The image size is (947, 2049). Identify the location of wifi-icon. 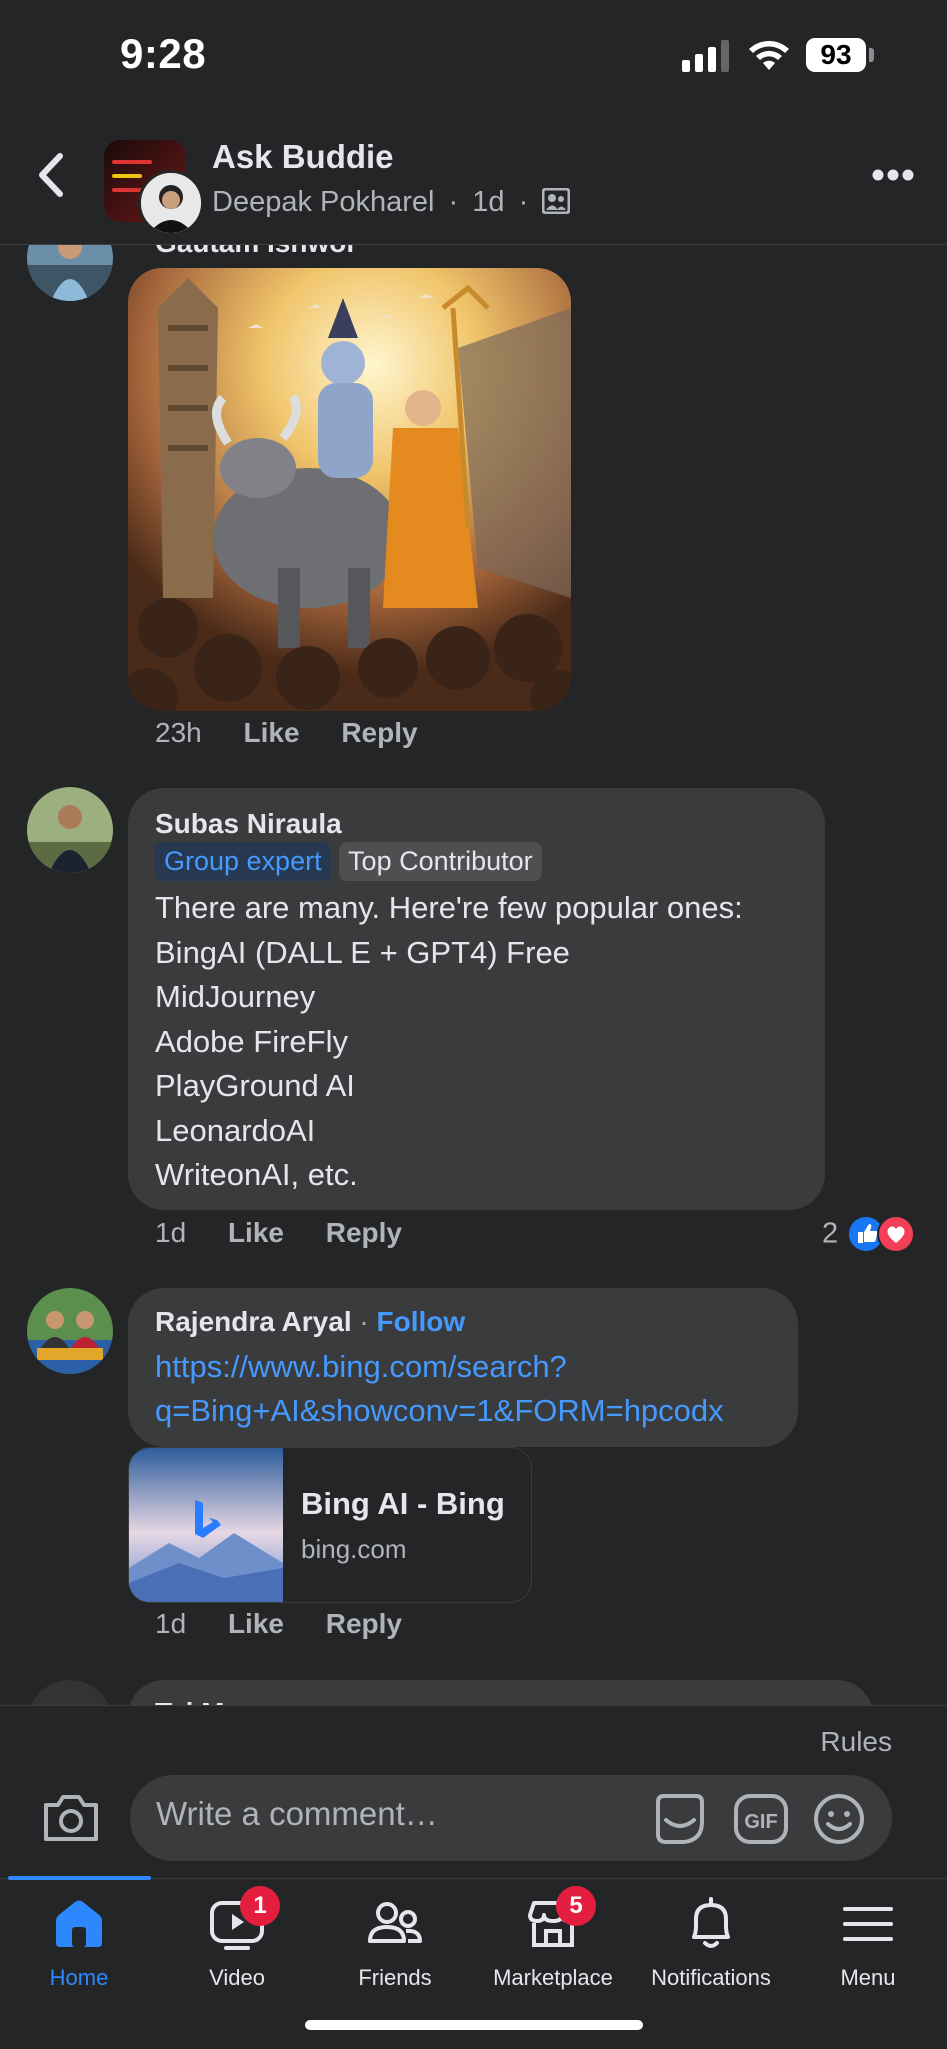
(769, 55).